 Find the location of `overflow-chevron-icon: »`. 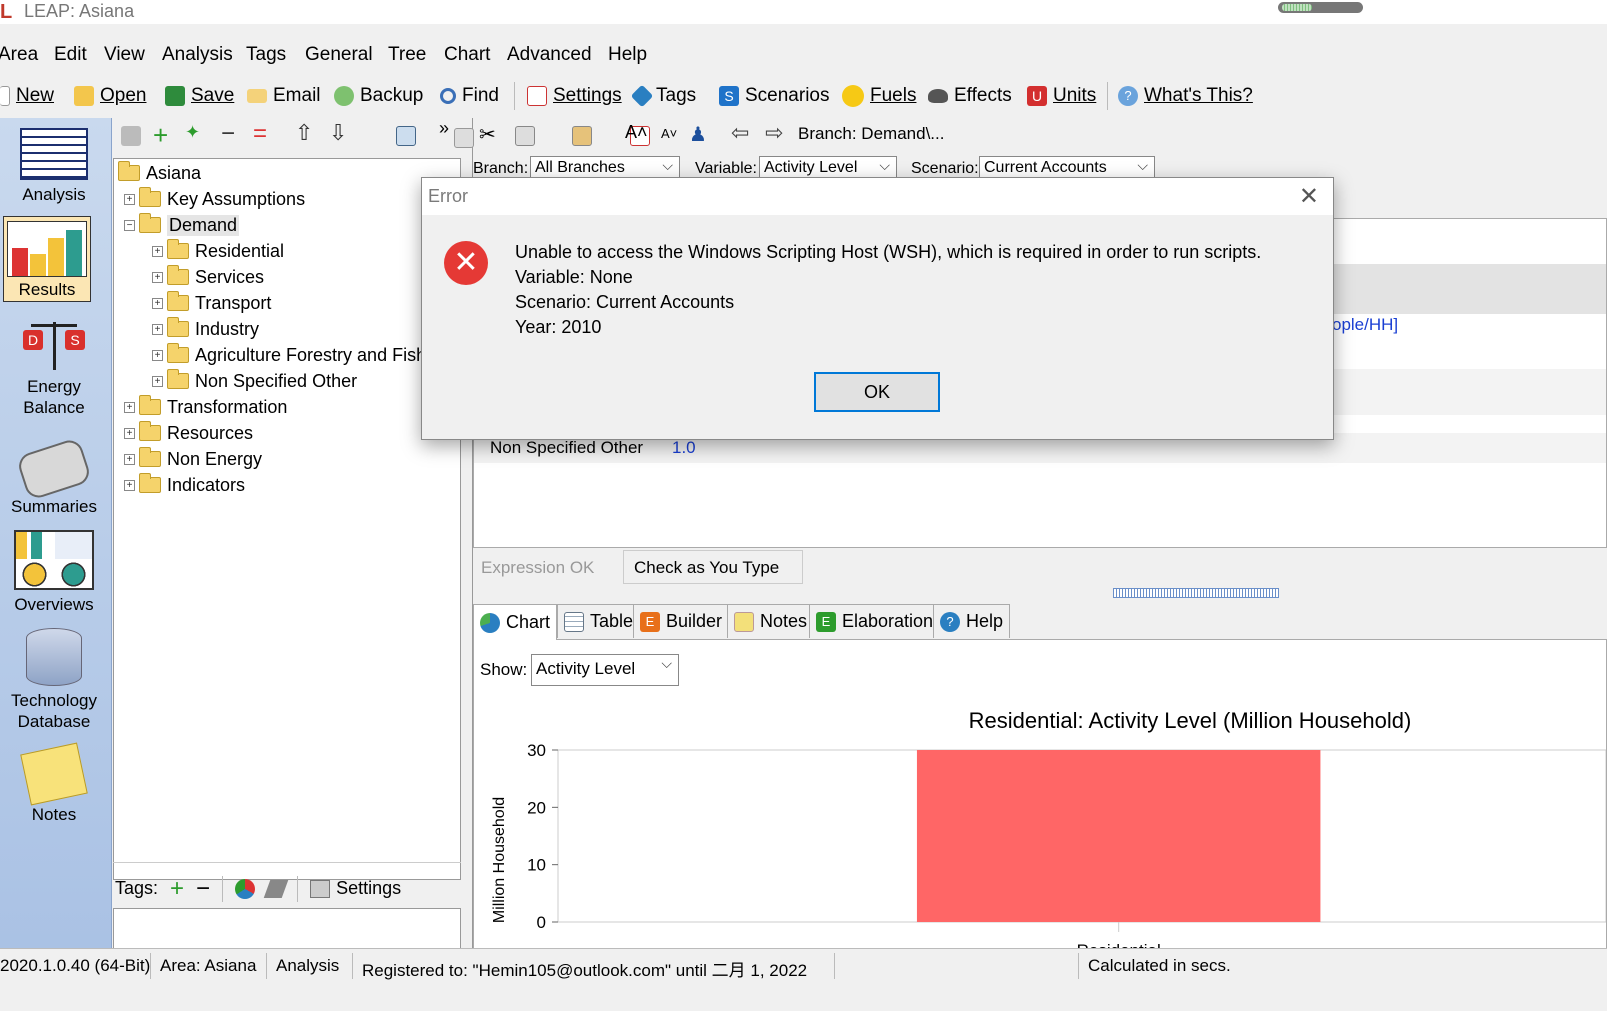

overflow-chevron-icon: » is located at coordinates (444, 128).